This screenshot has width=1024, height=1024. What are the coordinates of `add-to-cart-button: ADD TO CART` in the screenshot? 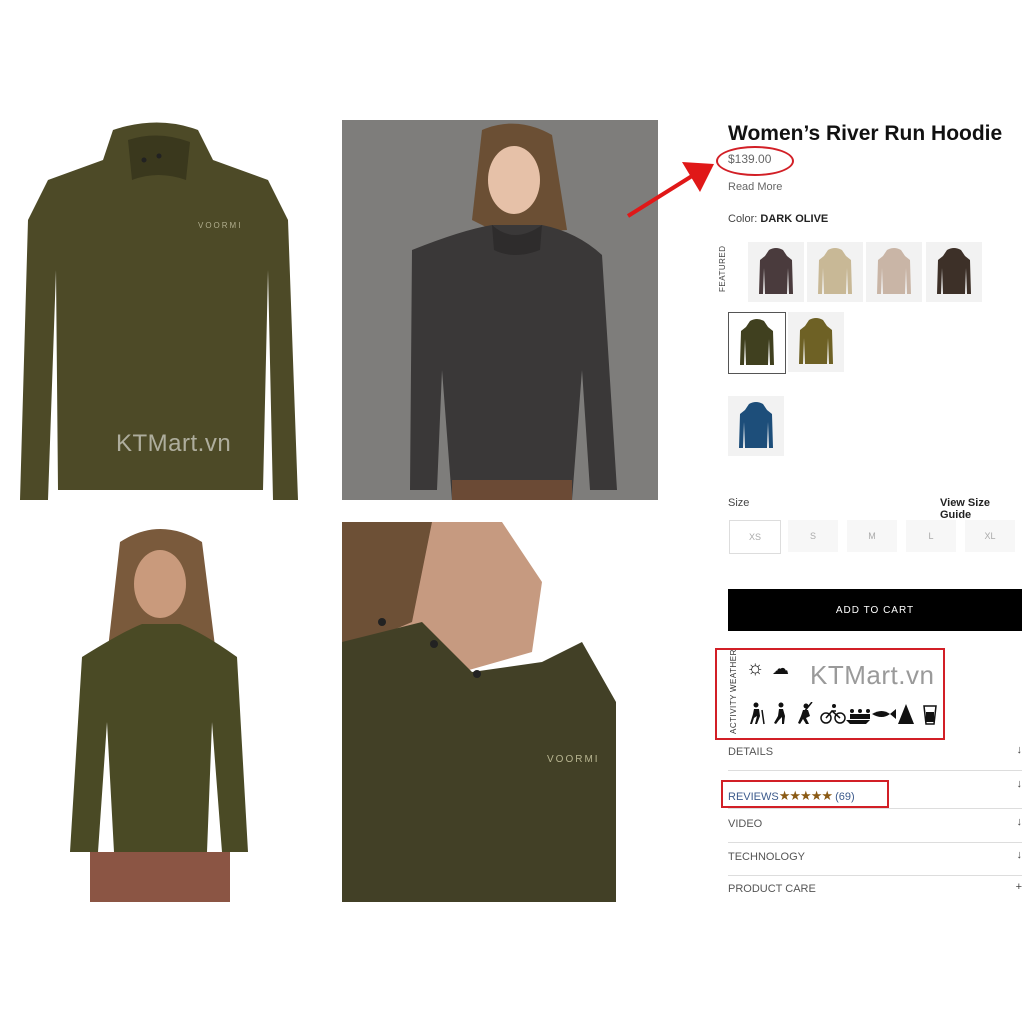 It's located at (875, 610).